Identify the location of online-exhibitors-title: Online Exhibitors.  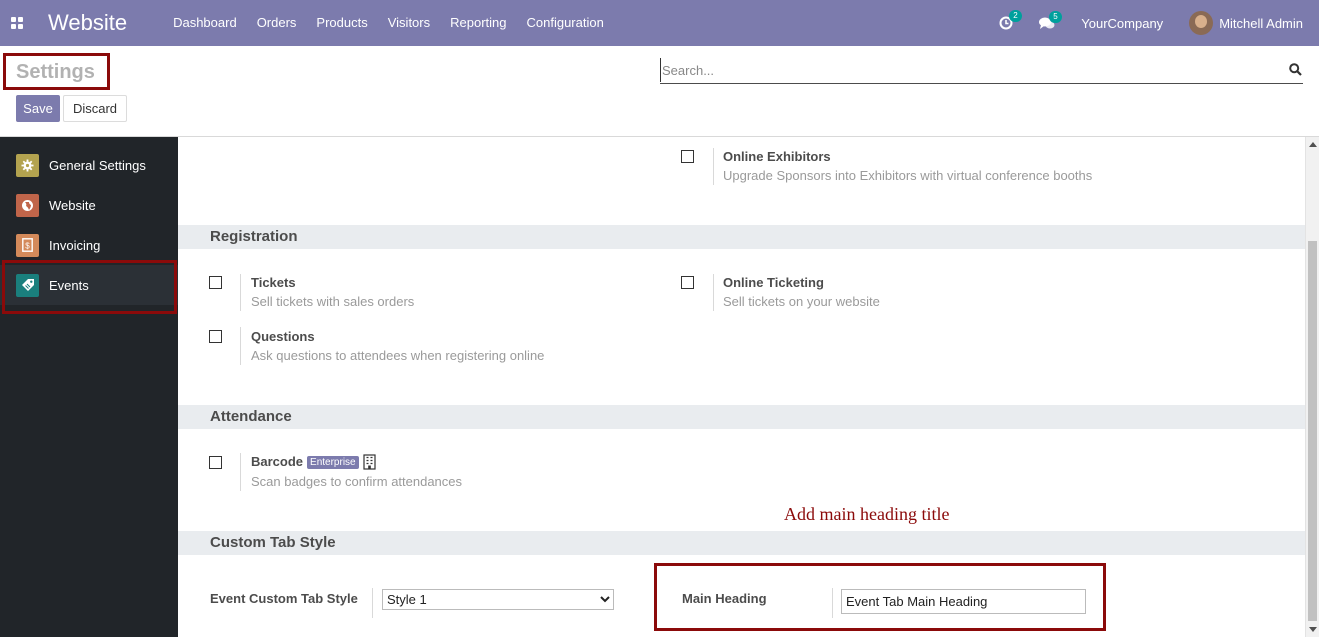
(777, 156).